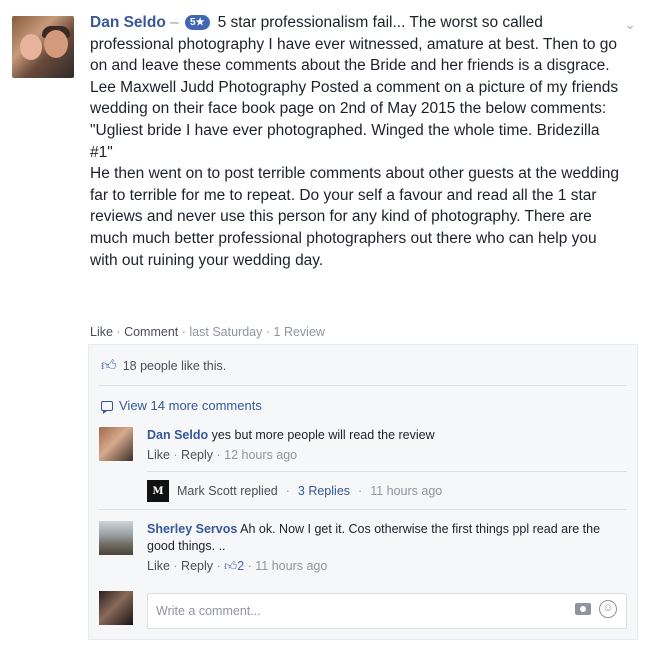 The image size is (650, 650). What do you see at coordinates (43, 47) in the screenshot?
I see `reviewer-avatar` at bounding box center [43, 47].